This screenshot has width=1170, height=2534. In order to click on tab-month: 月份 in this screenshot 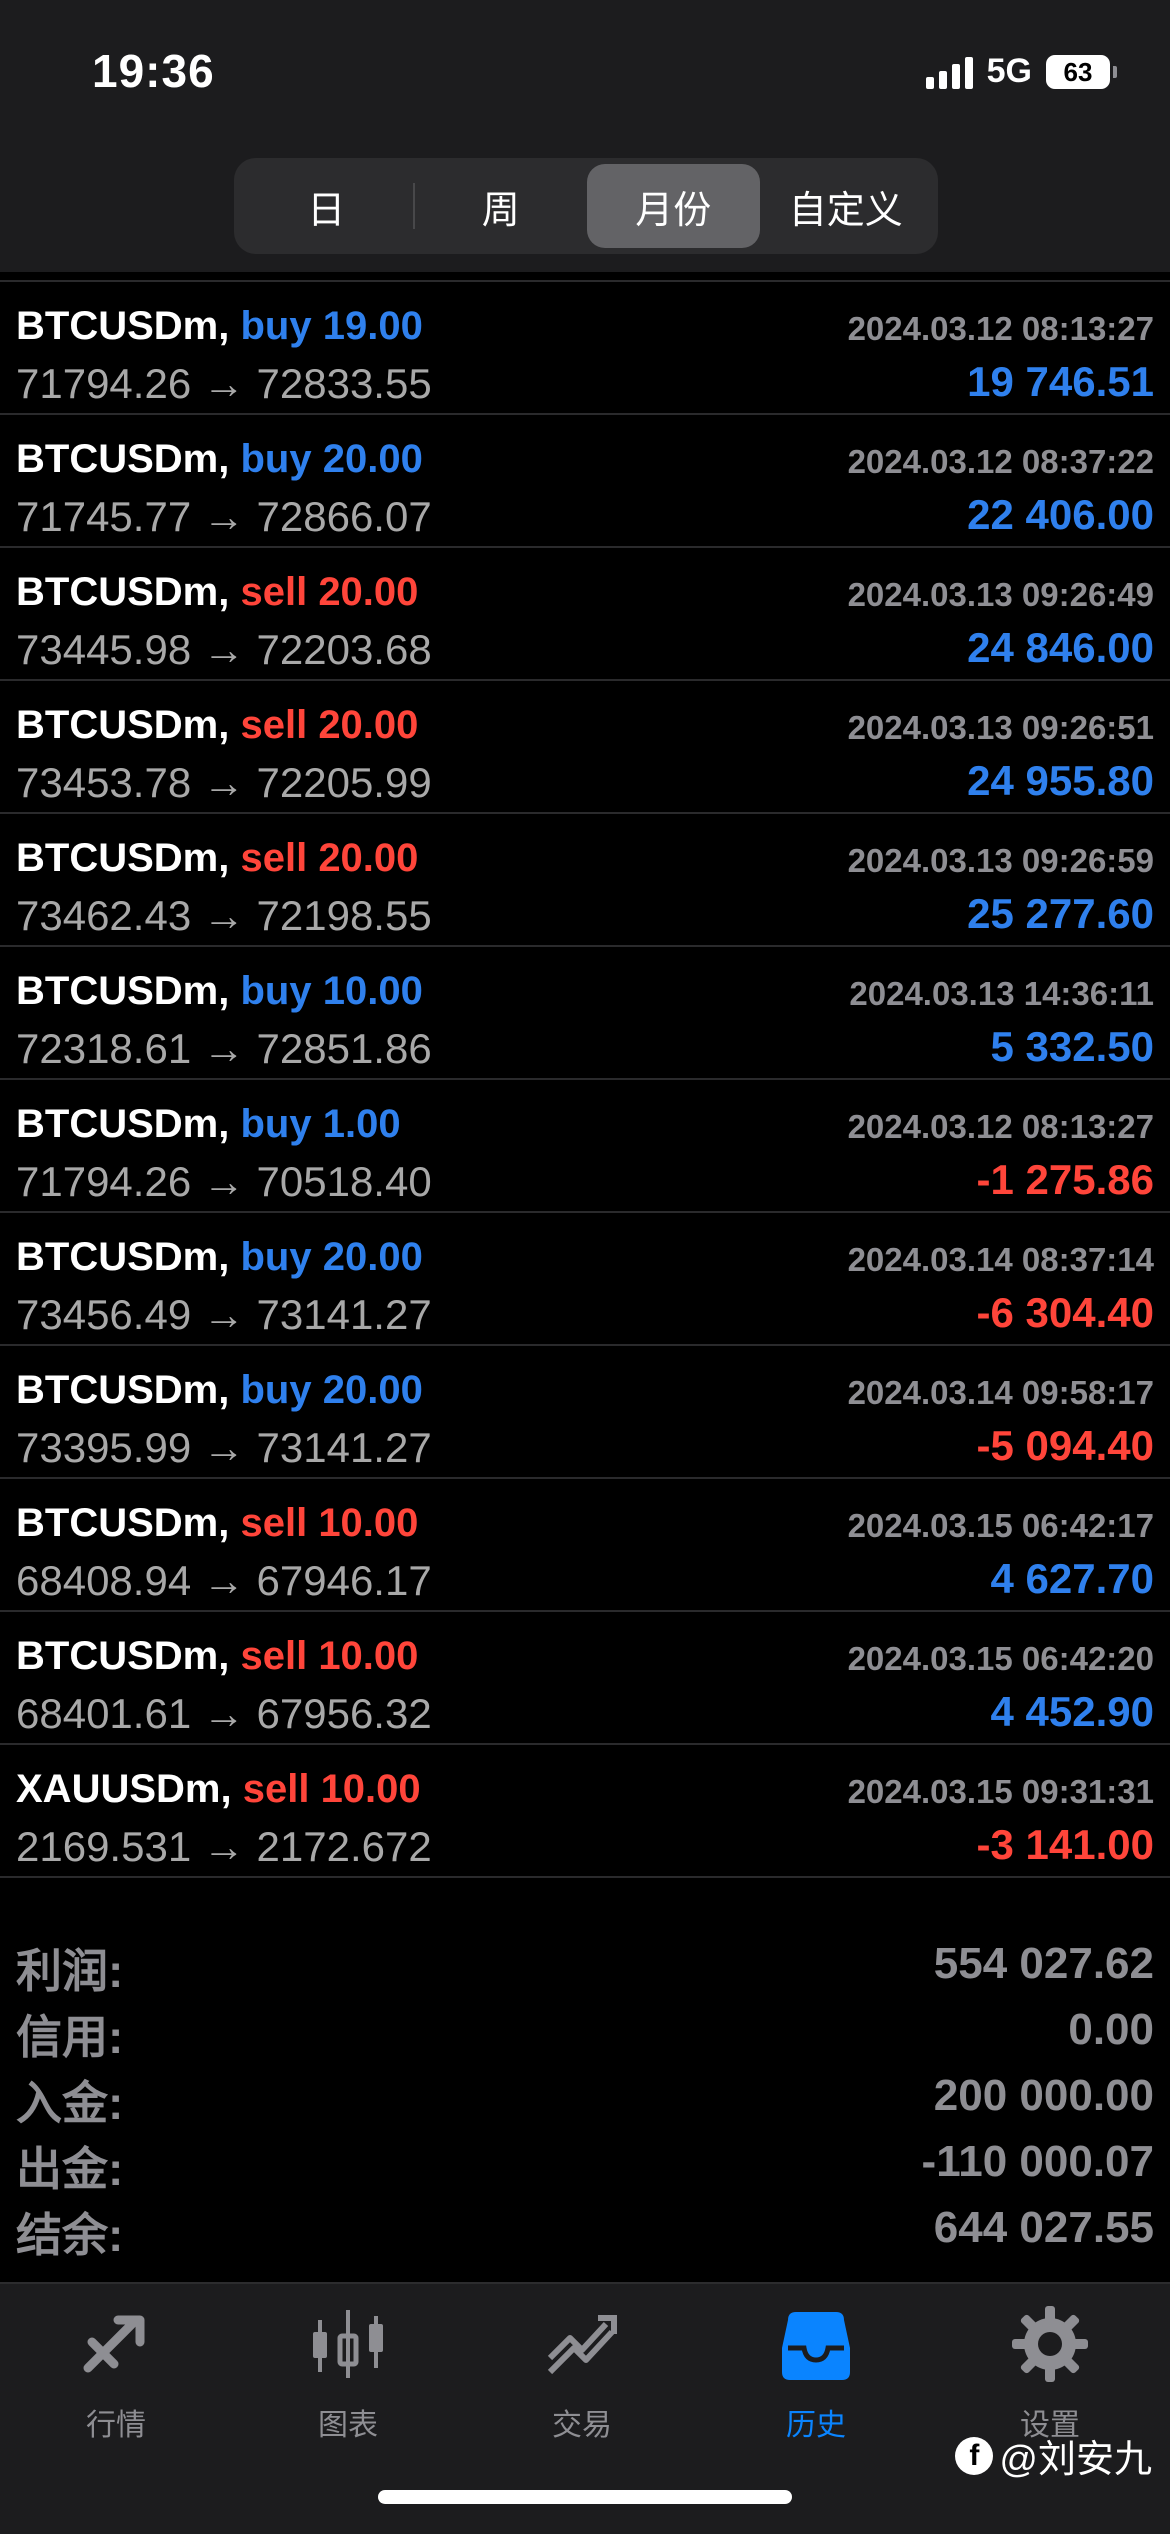, I will do `click(673, 206)`.